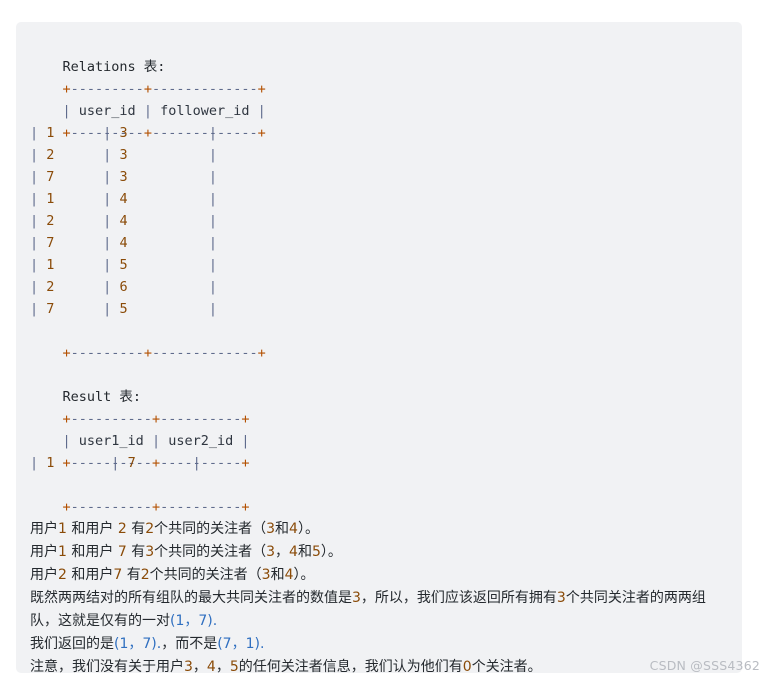  What do you see at coordinates (72, 644) in the screenshot?
I see `explanation-cjk: 我们返回的是` at bounding box center [72, 644].